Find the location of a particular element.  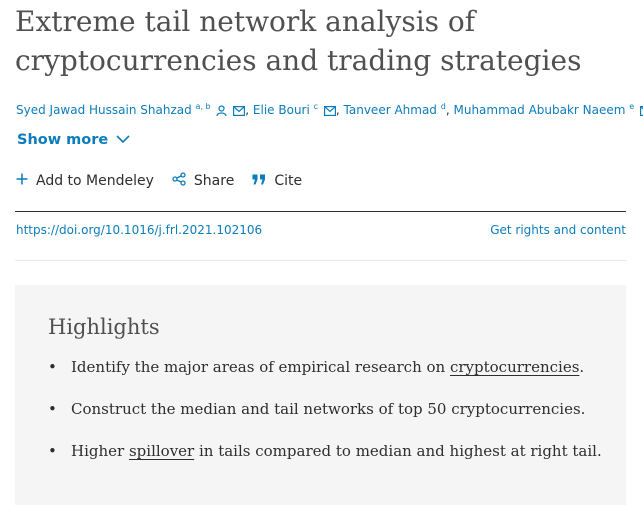

show-more-label: Show more is located at coordinates (63, 140).